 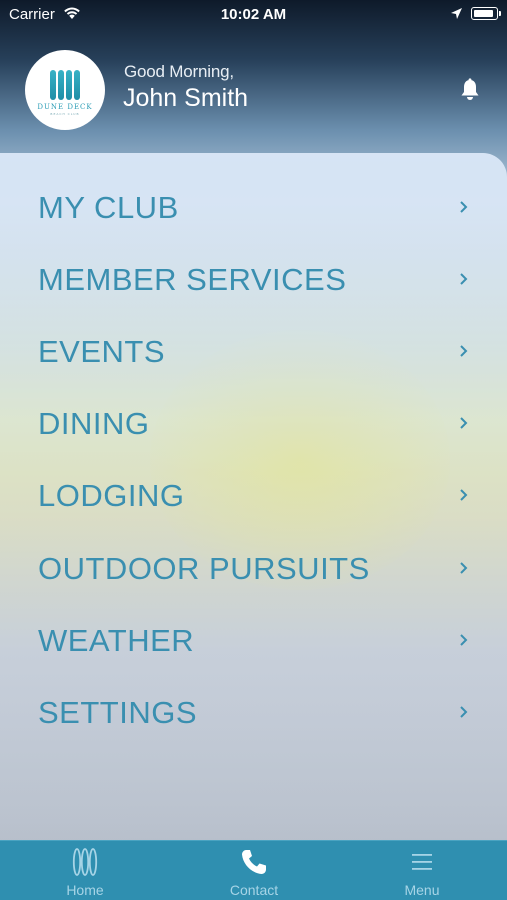 I want to click on menu-item-outdoor-pursuits: OUTDOOR PURSUITS, so click(x=253, y=567).